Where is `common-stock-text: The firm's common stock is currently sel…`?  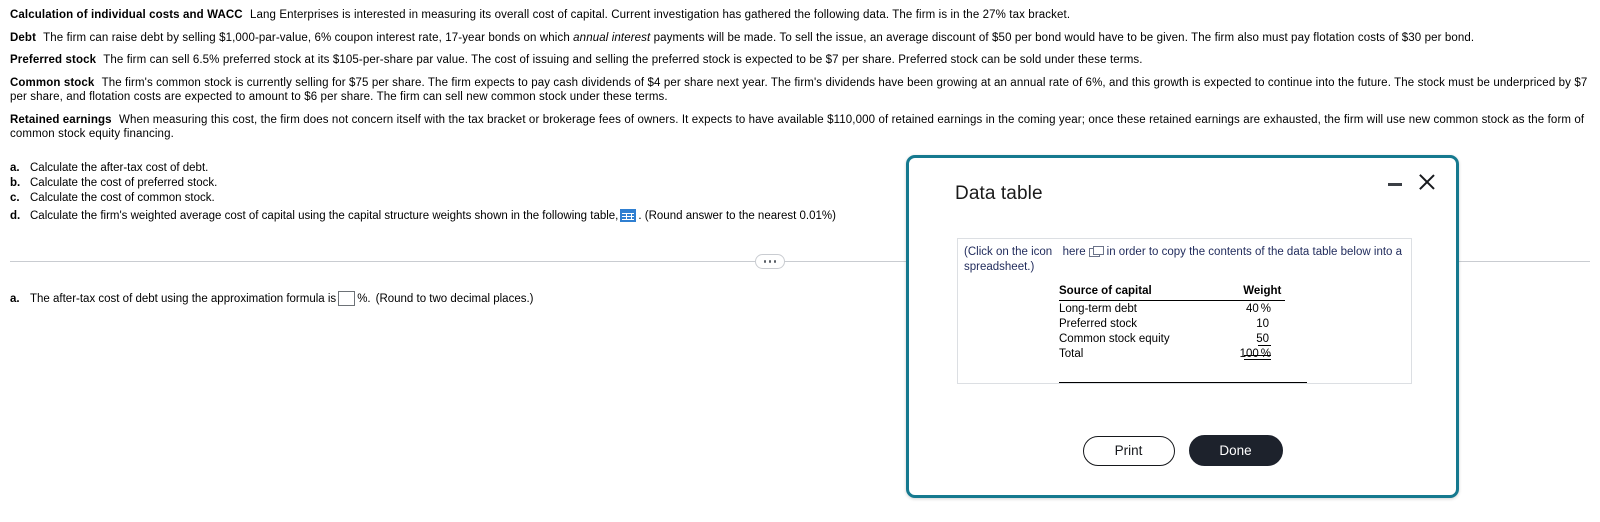
common-stock-text: The firm's common stock is currently sel… is located at coordinates (799, 90).